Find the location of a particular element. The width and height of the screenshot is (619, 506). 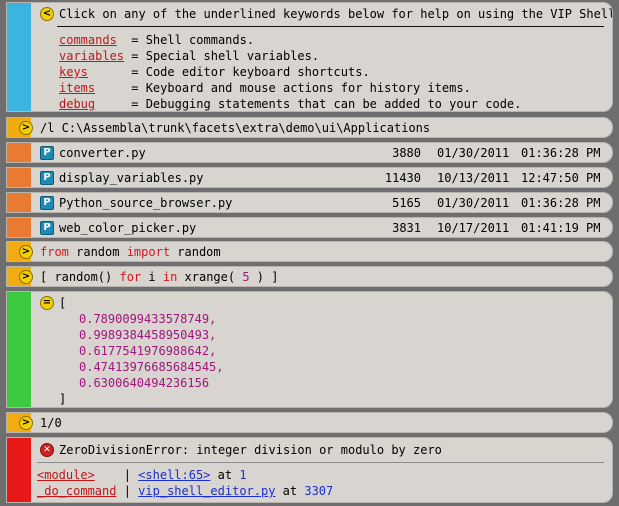

file-name: web_color_picker.py is located at coordinates (127, 228).